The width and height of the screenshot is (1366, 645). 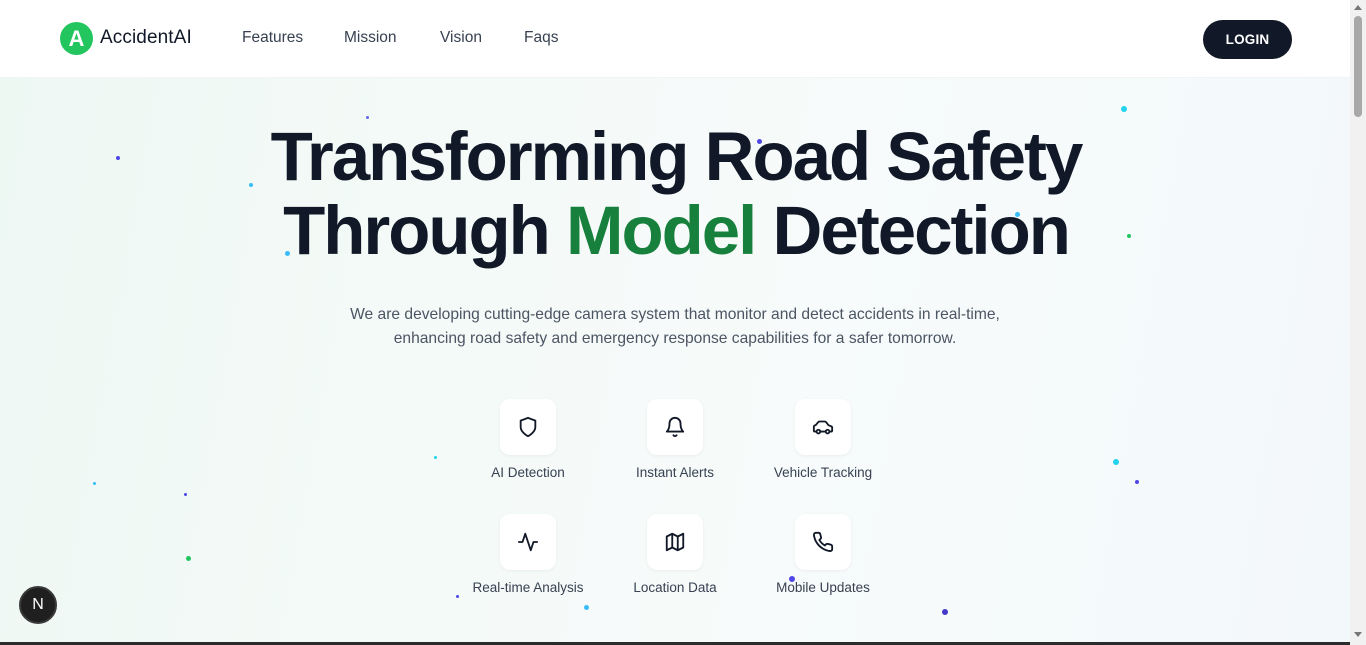 What do you see at coordinates (1358, 7) in the screenshot?
I see `scroll-up-arrow-icon` at bounding box center [1358, 7].